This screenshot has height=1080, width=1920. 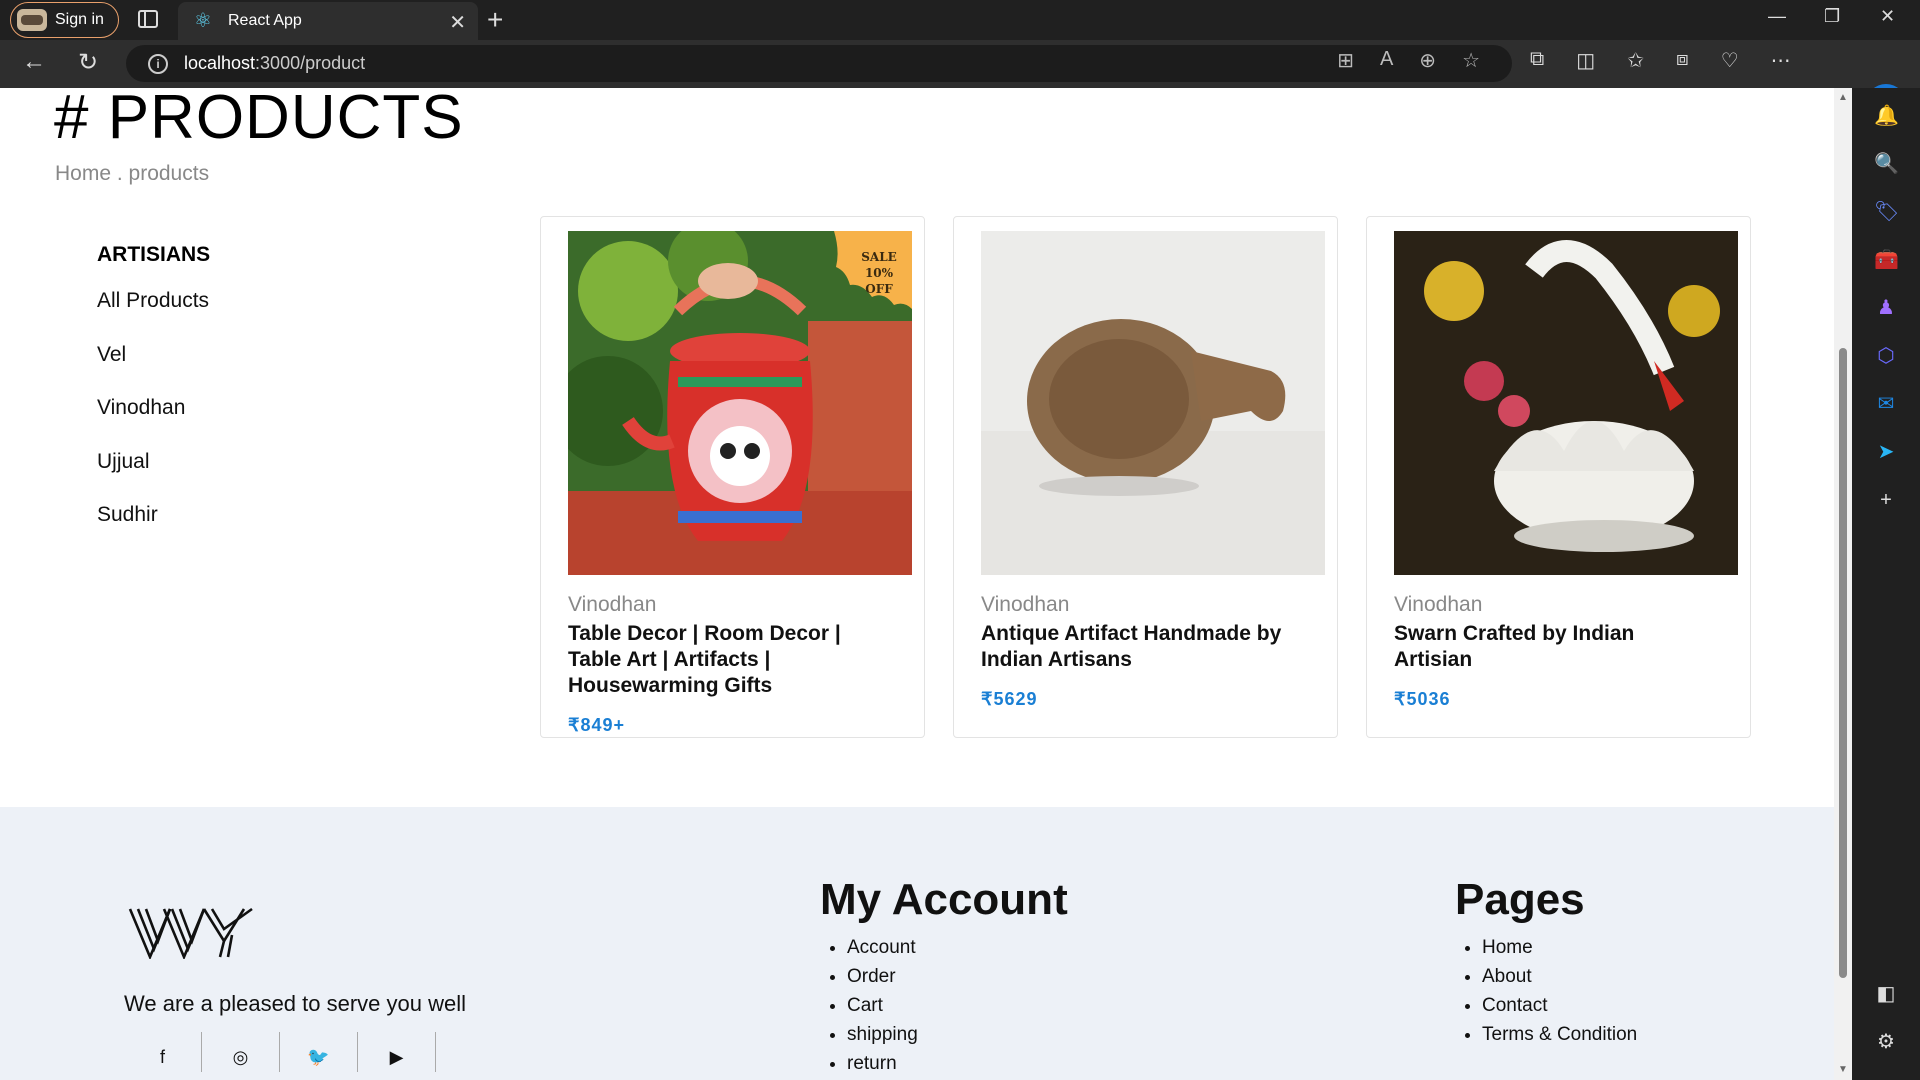 What do you see at coordinates (740, 403) in the screenshot?
I see `product-image-kettle: SALE 10% OFF` at bounding box center [740, 403].